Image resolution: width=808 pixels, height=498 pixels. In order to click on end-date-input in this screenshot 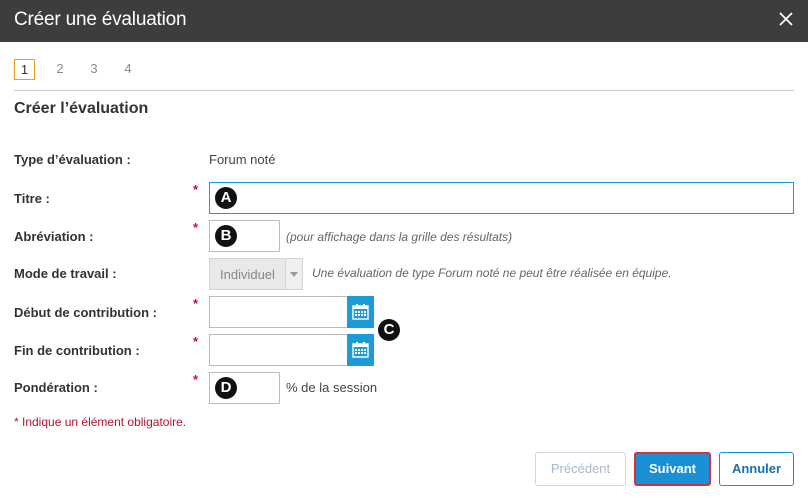, I will do `click(278, 350)`.